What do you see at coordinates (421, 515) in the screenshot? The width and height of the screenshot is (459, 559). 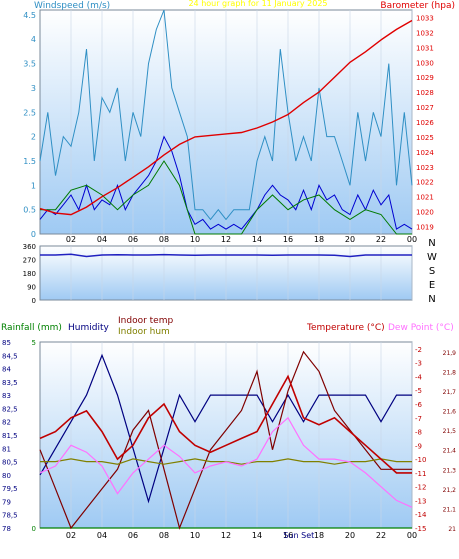 I see `panel3-y-temp-tick: -14` at bounding box center [421, 515].